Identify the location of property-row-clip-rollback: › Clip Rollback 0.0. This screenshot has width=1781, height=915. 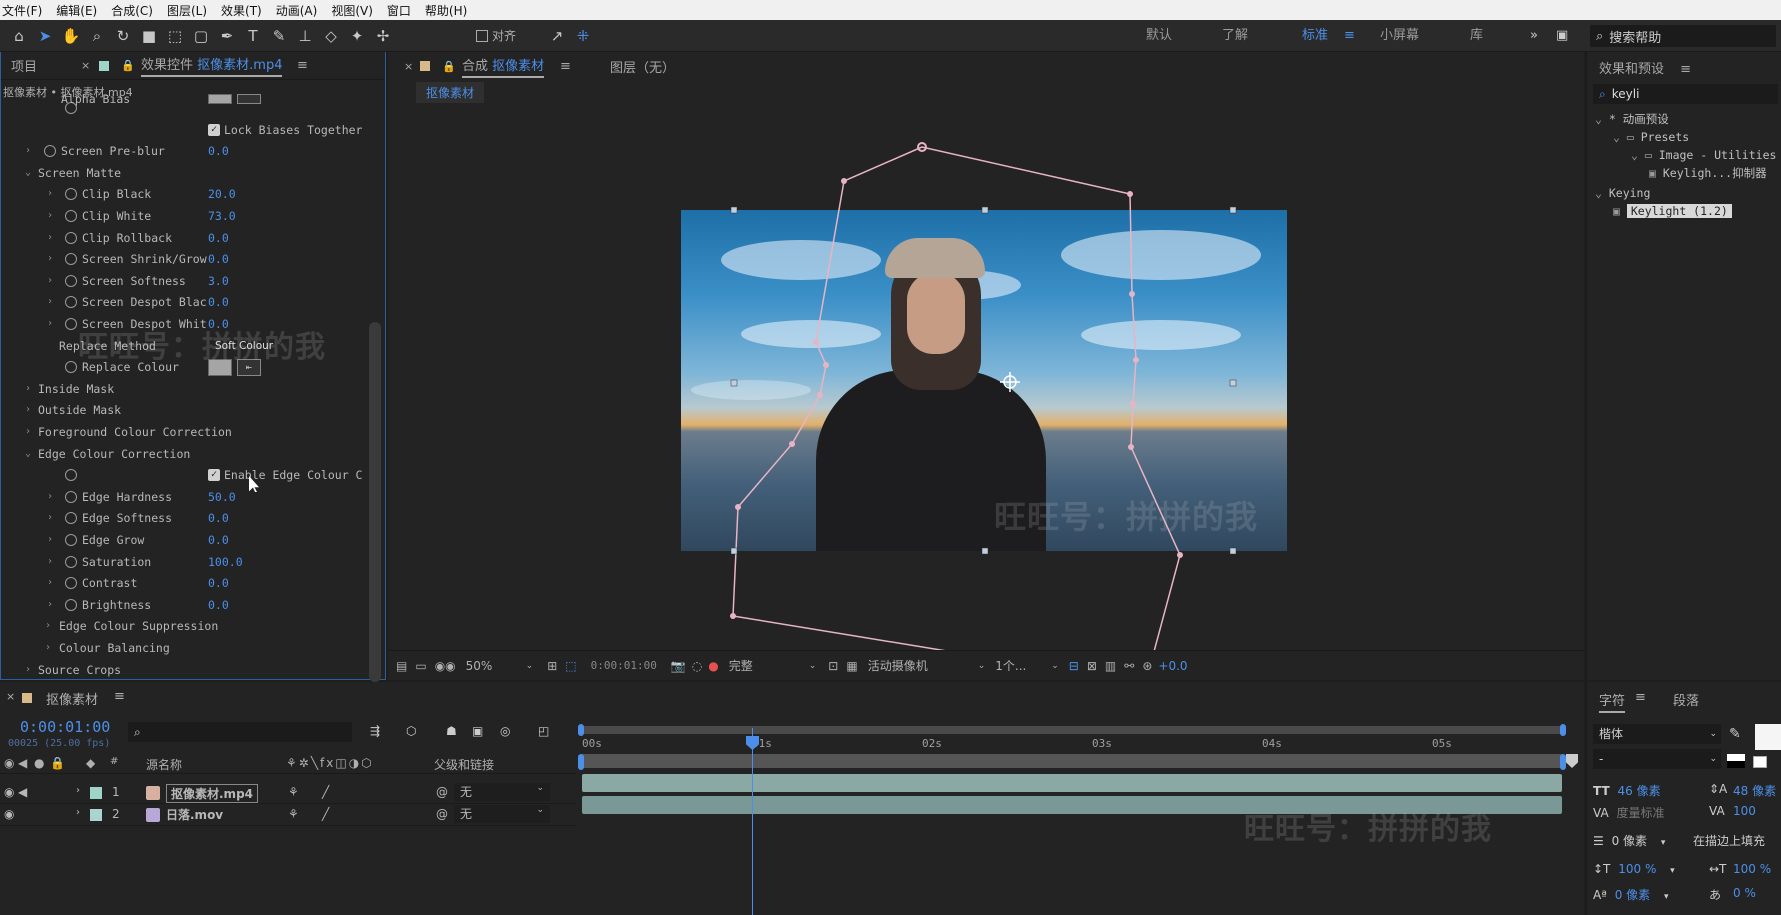
(185, 238).